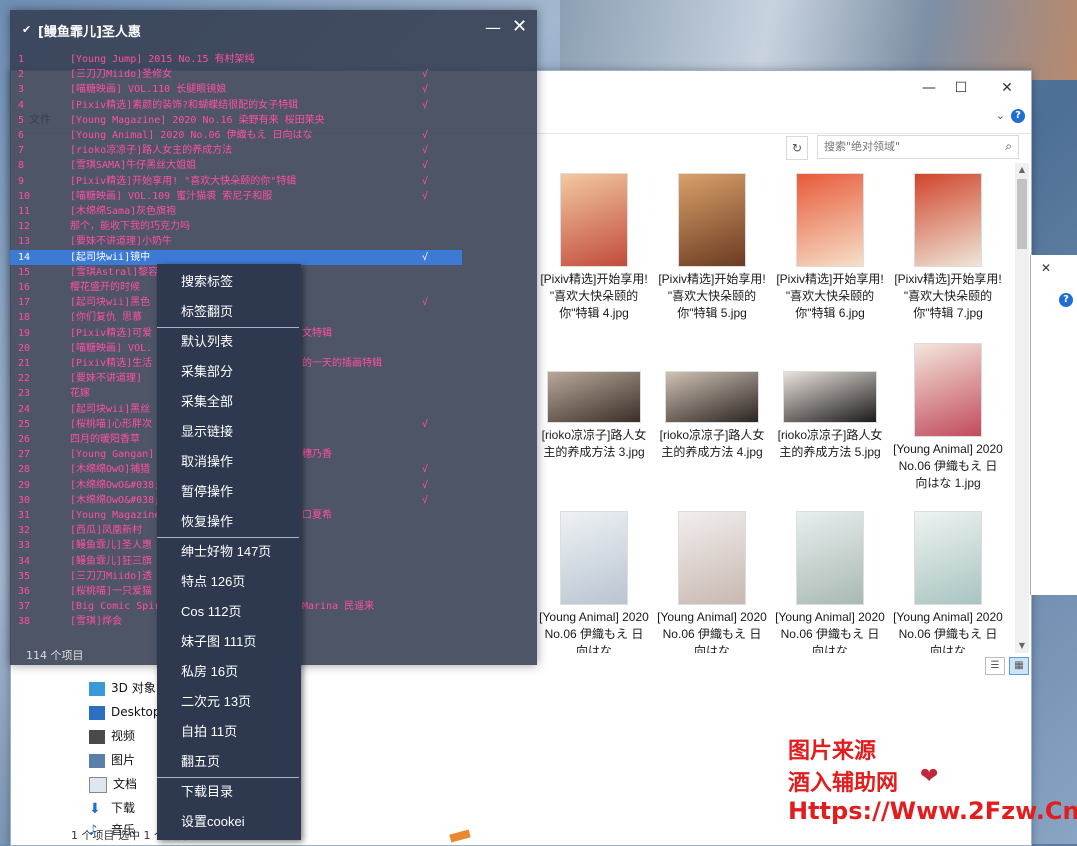 The height and width of the screenshot is (846, 1077). I want to click on watermark-line-2: 酒入辅助网, so click(843, 783).